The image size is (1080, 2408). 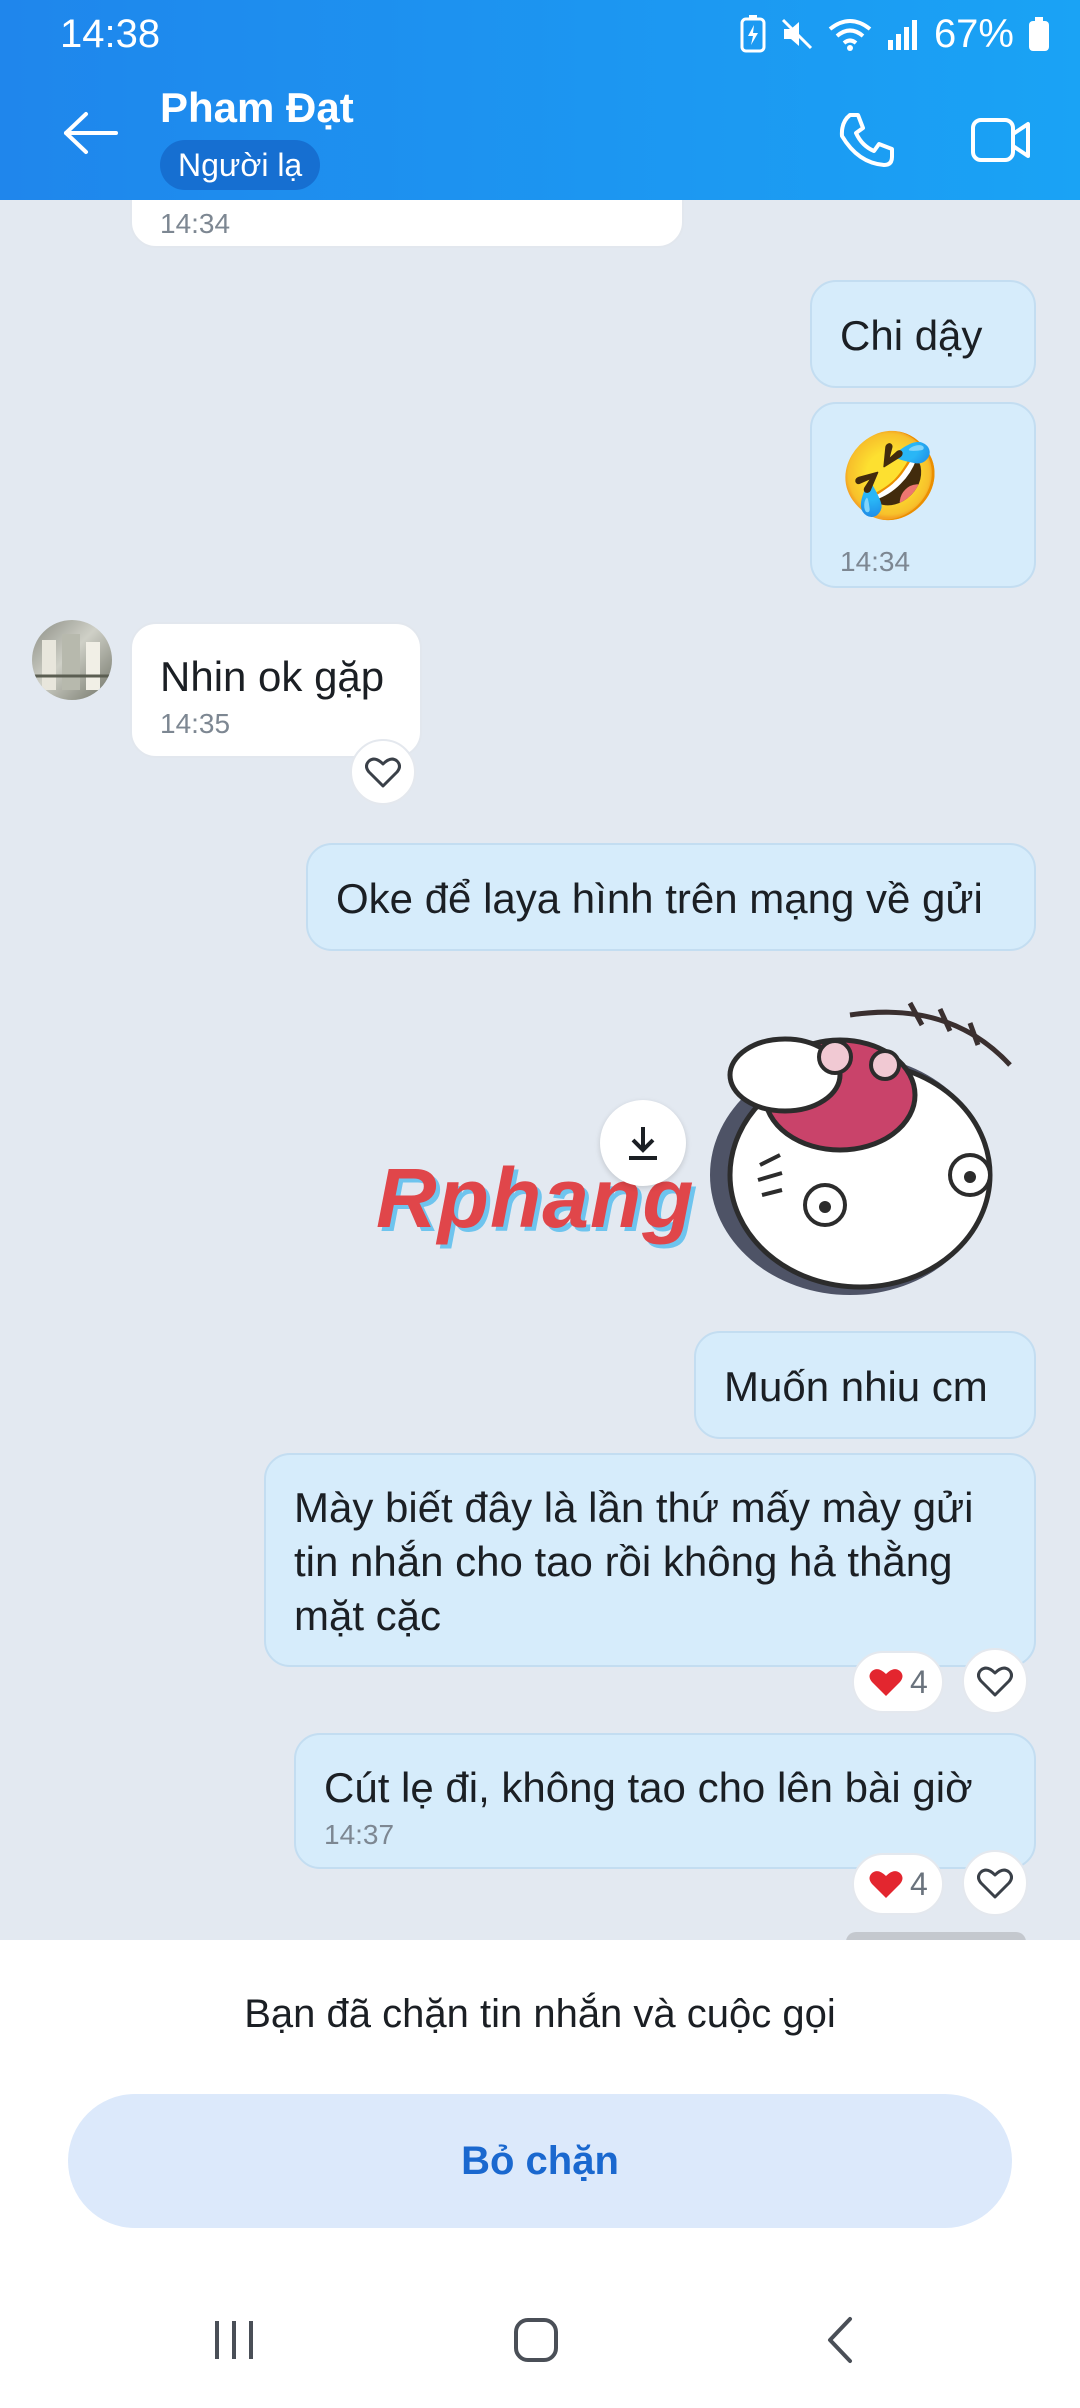 I want to click on outgoing-message: 🤣 14:34, so click(x=923, y=495).